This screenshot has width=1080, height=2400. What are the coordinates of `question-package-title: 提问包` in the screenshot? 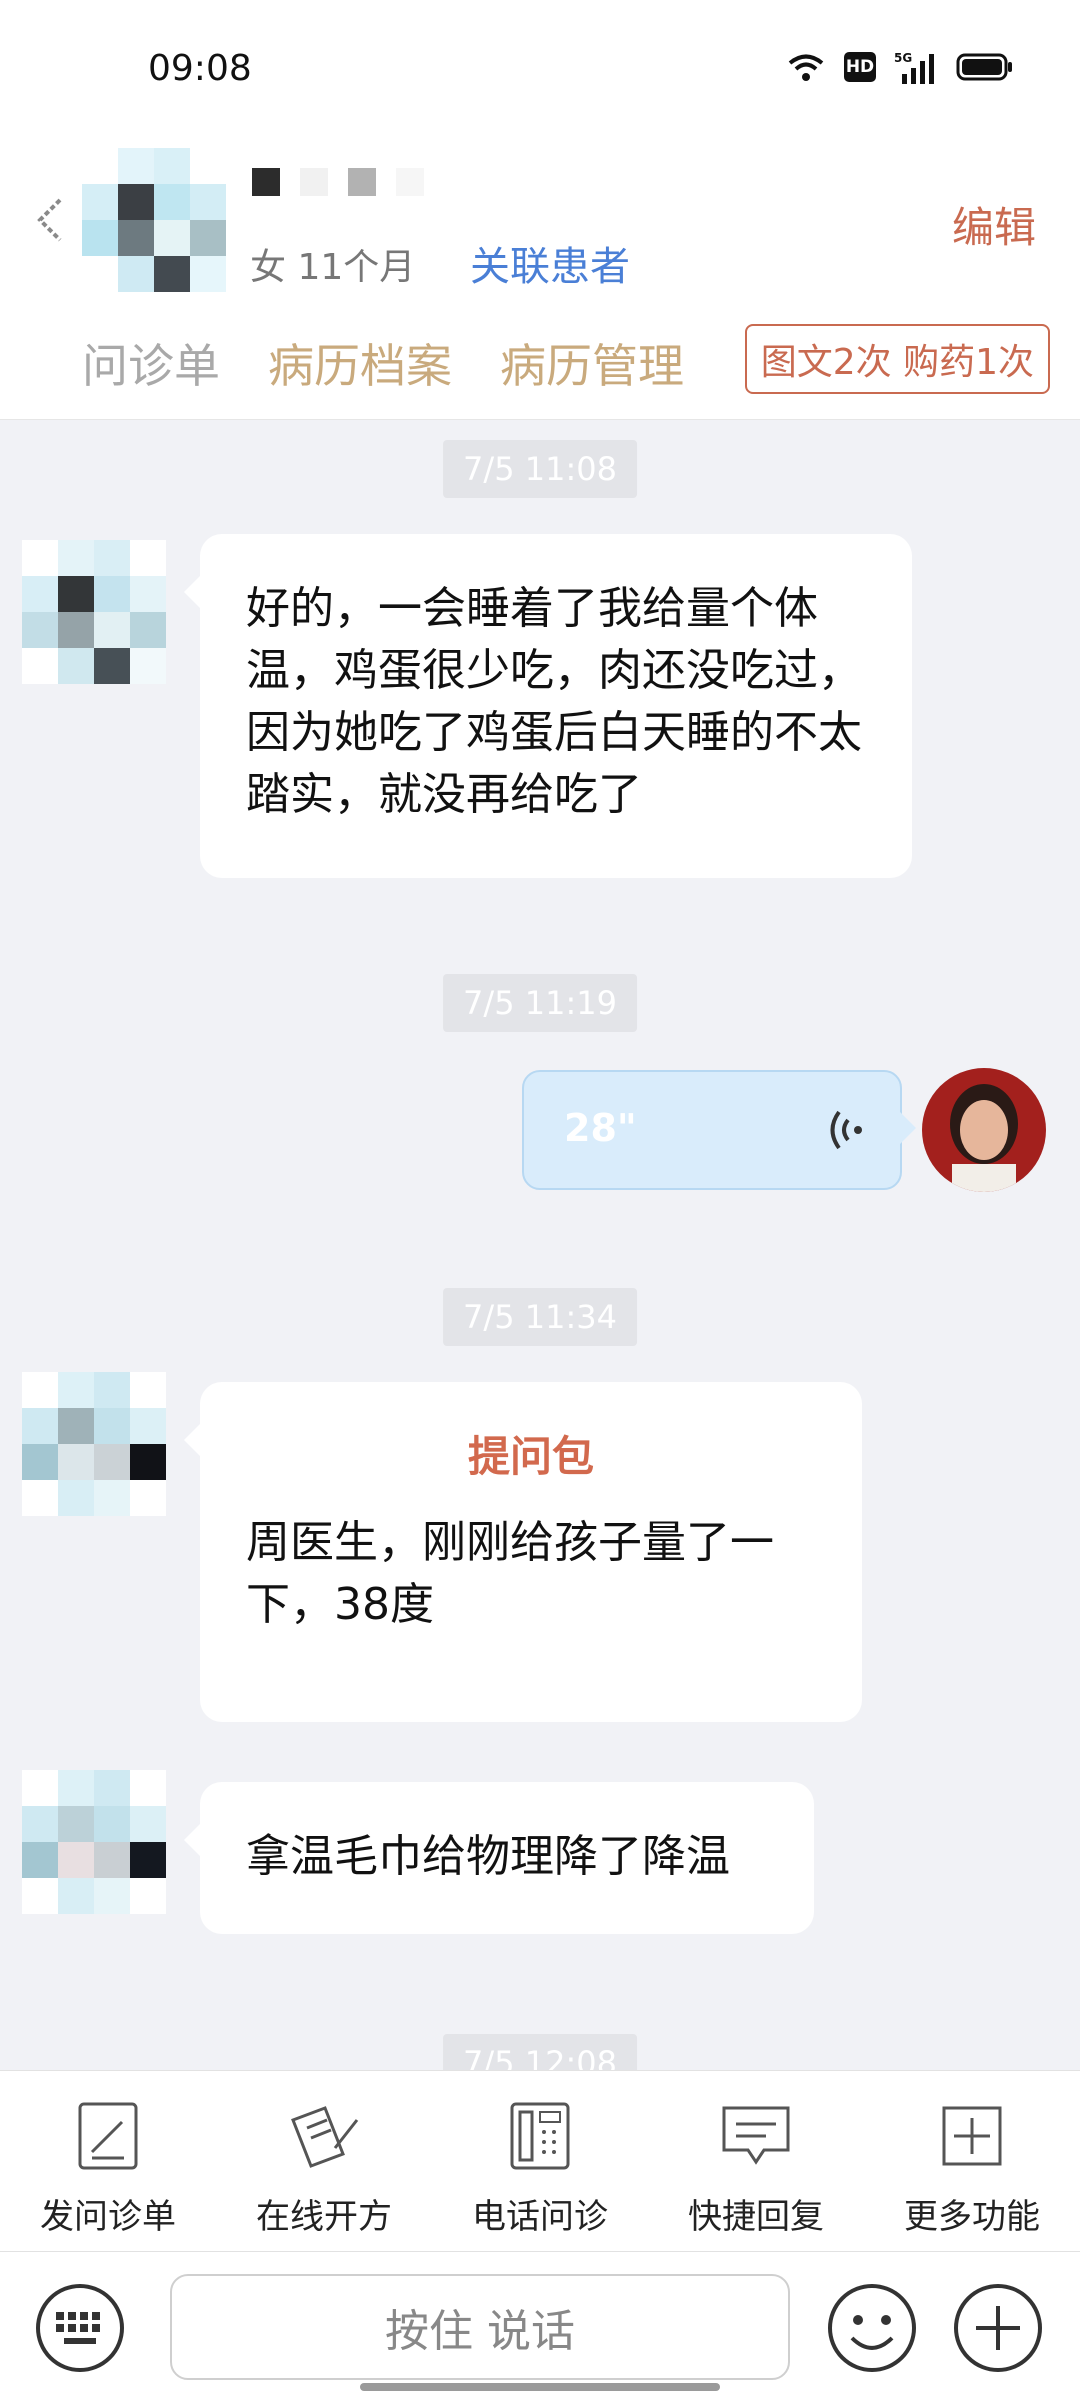 It's located at (530, 1456).